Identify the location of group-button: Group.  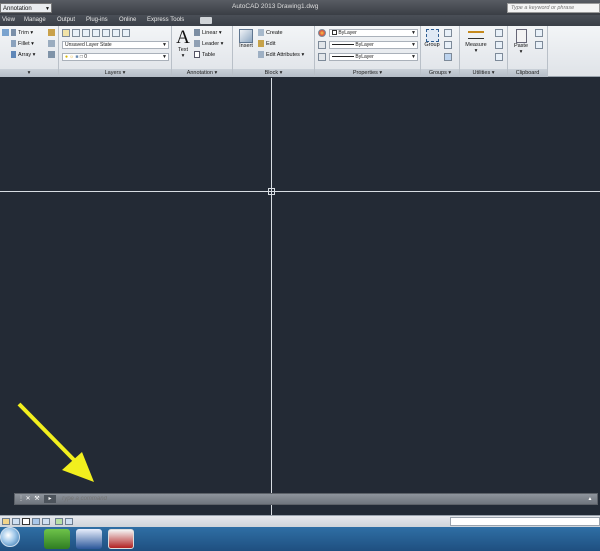
(432, 38).